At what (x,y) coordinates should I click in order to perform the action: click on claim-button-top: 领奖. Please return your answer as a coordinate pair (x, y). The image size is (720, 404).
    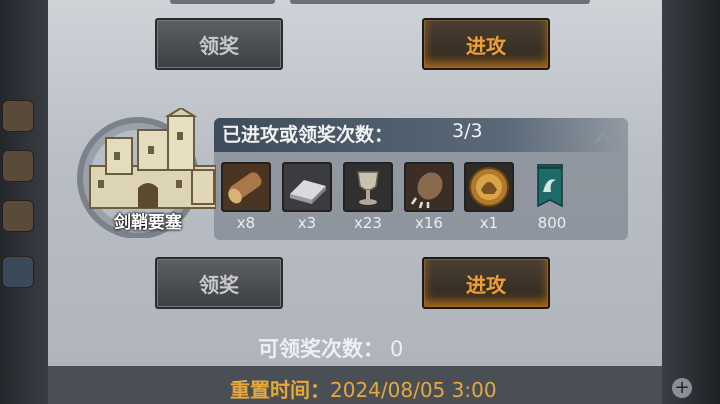
    Looking at the image, I should click on (219, 44).